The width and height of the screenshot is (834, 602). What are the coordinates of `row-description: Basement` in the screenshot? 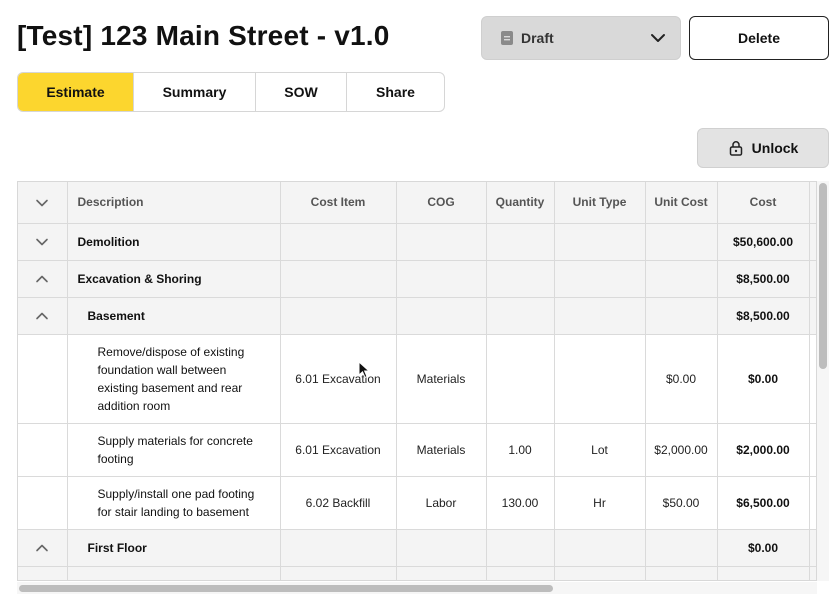 It's located at (174, 316).